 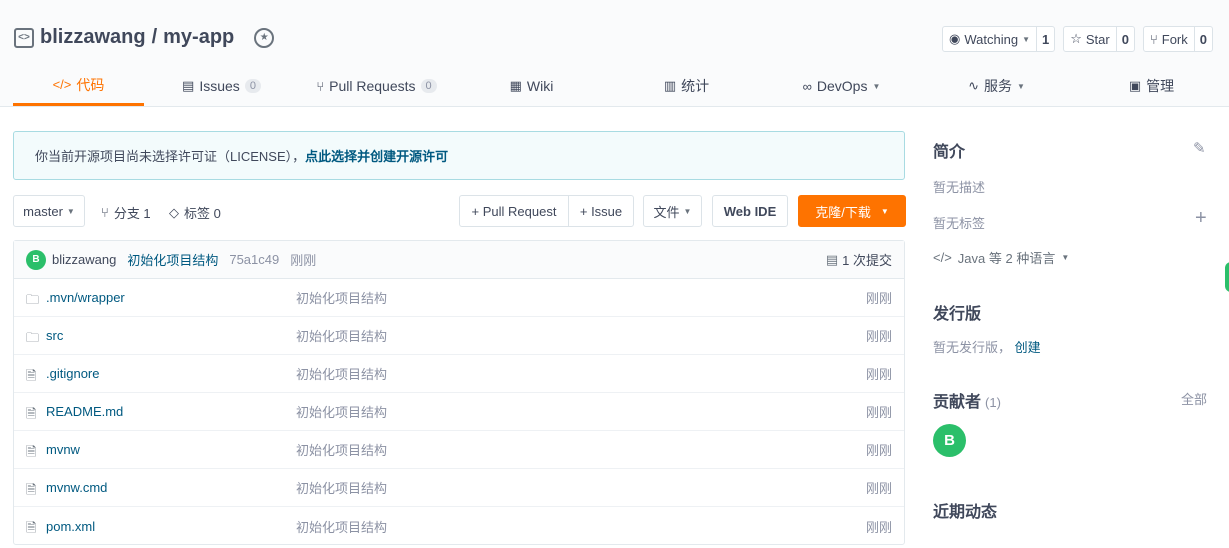 I want to click on avatar: B, so click(x=36, y=259).